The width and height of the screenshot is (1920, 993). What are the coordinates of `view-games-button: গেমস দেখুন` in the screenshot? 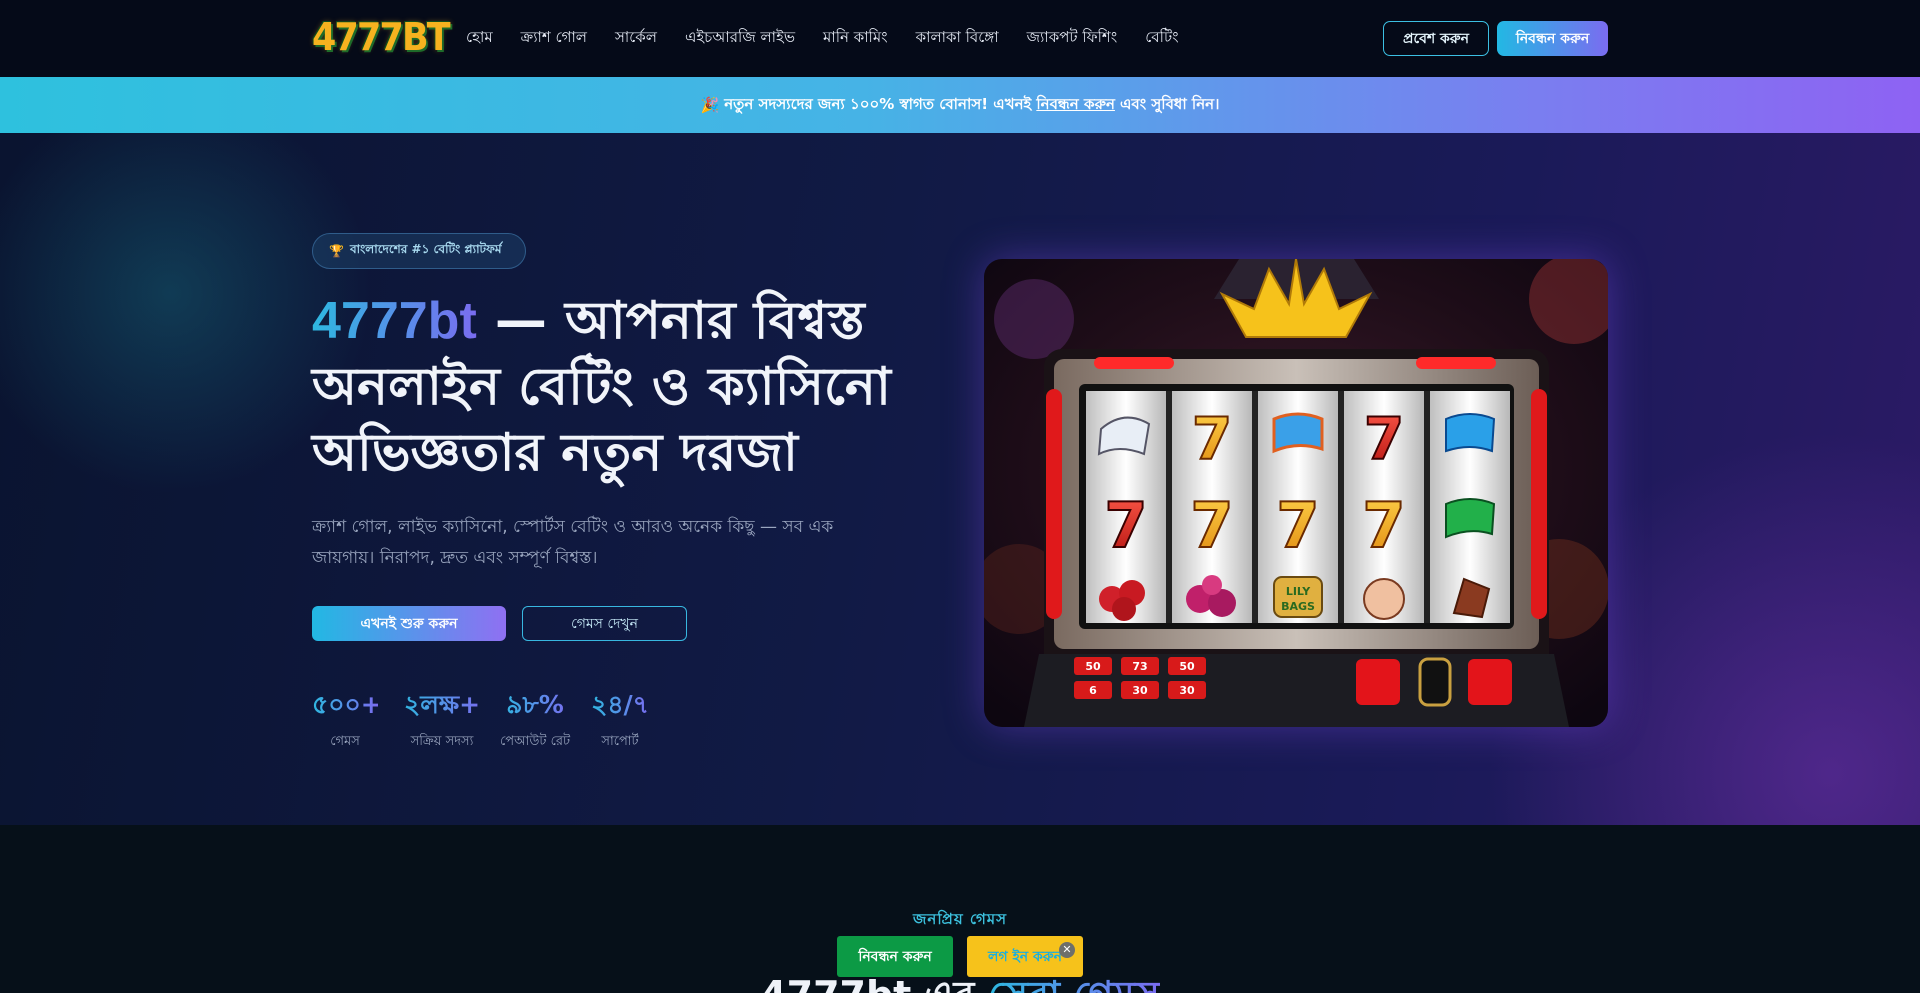 It's located at (604, 623).